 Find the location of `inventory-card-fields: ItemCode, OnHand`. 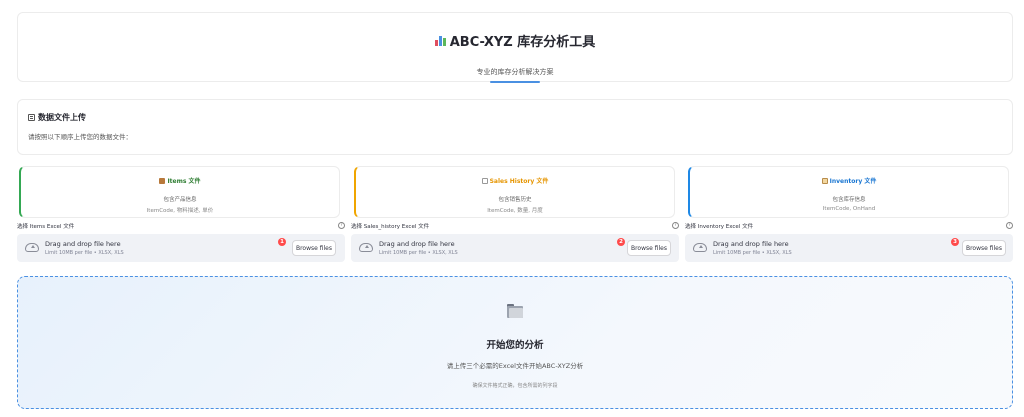

inventory-card-fields: ItemCode, OnHand is located at coordinates (849, 209).